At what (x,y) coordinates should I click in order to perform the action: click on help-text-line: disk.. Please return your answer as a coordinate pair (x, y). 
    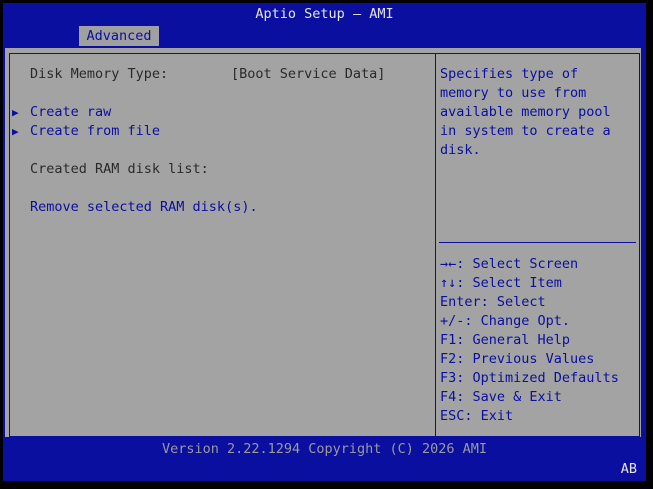
    Looking at the image, I should click on (460, 150).